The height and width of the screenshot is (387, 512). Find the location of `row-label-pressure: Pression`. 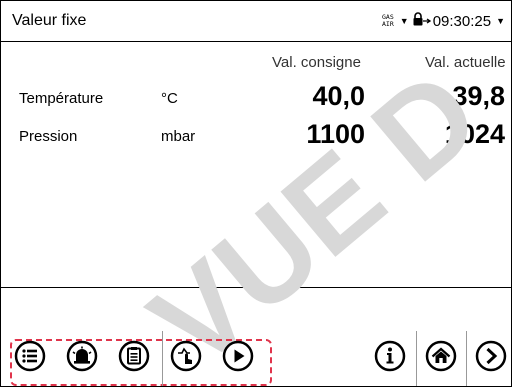

row-label-pressure: Pression is located at coordinates (48, 136).